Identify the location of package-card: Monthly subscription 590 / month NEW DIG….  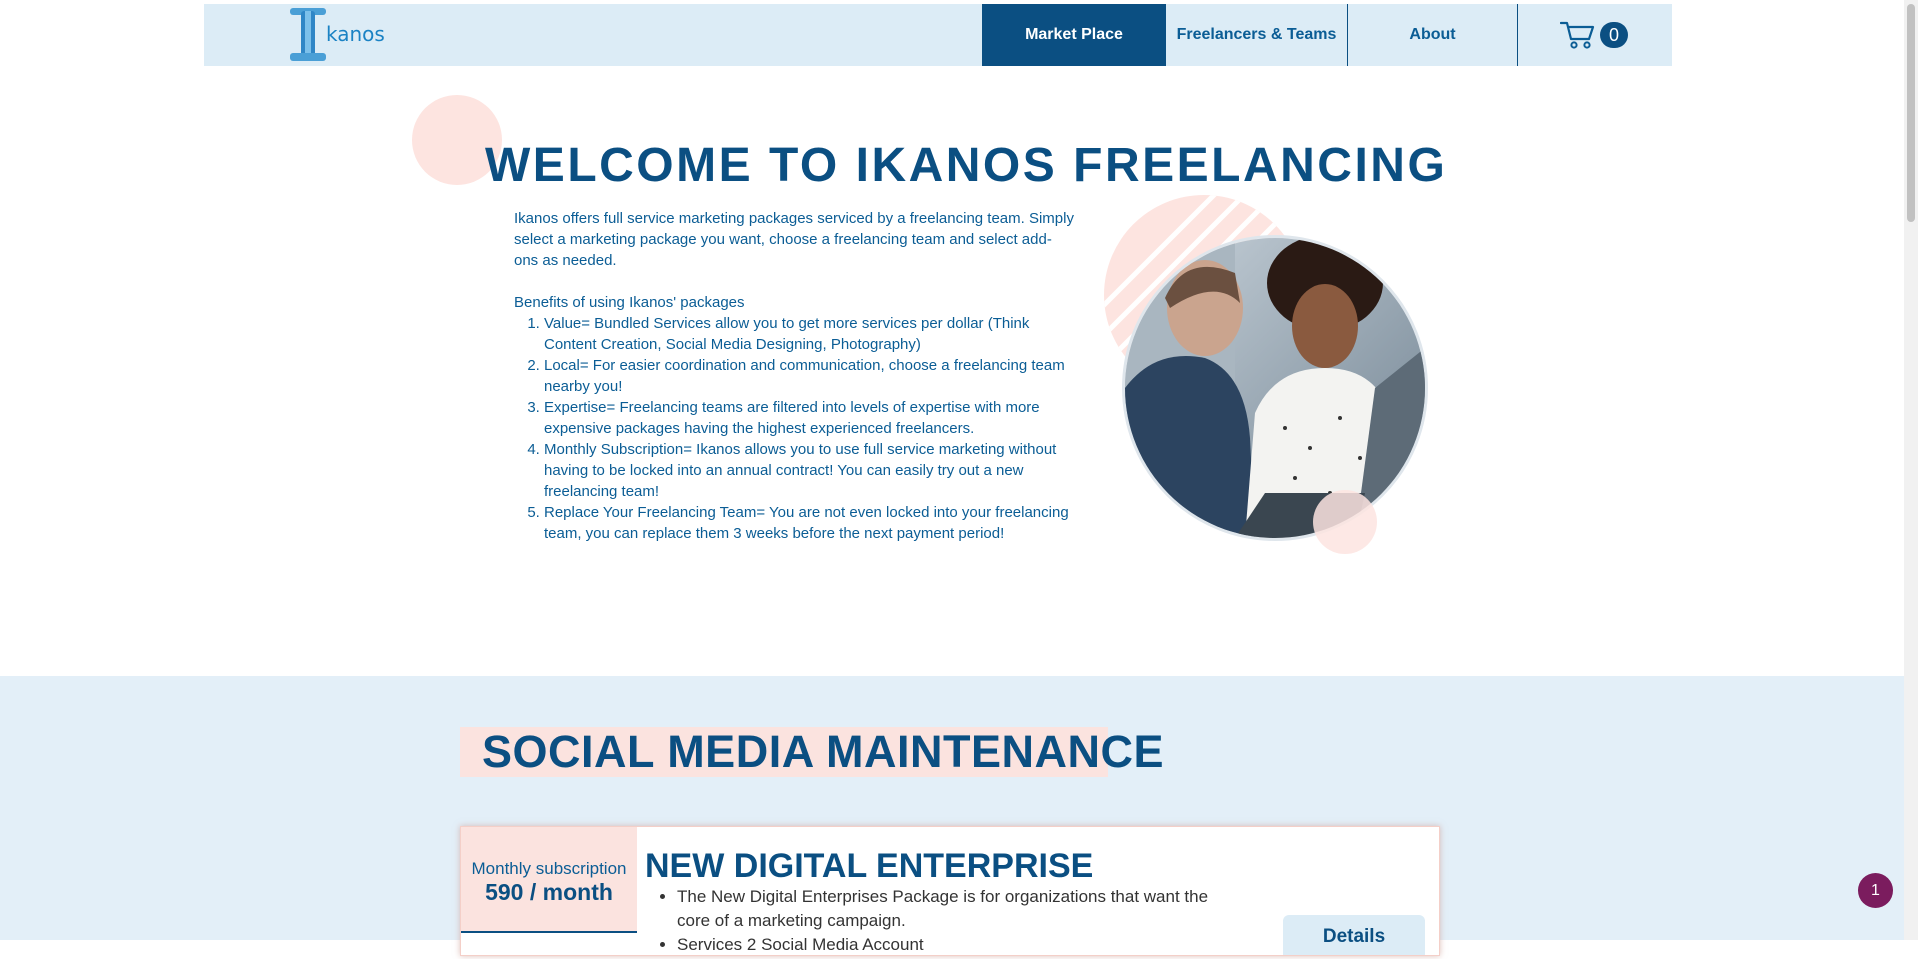
(950, 891).